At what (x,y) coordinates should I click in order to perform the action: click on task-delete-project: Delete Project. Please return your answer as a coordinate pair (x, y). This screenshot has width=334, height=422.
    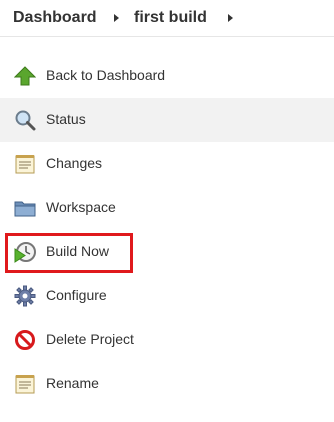
    Looking at the image, I should click on (167, 340).